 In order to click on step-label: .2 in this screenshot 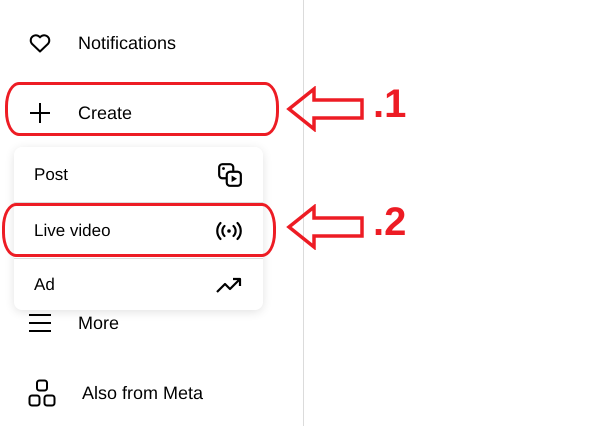, I will do `click(389, 222)`.